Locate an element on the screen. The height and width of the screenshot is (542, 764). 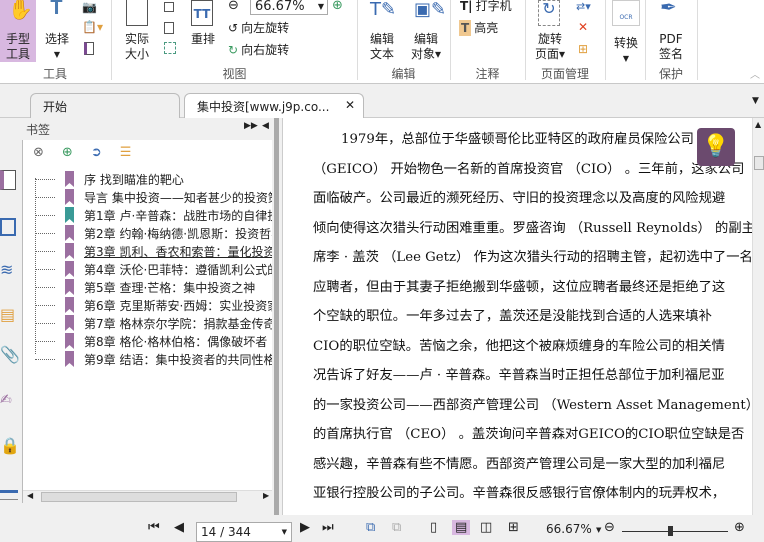
reflow-icon: TT is located at coordinates (202, 13).